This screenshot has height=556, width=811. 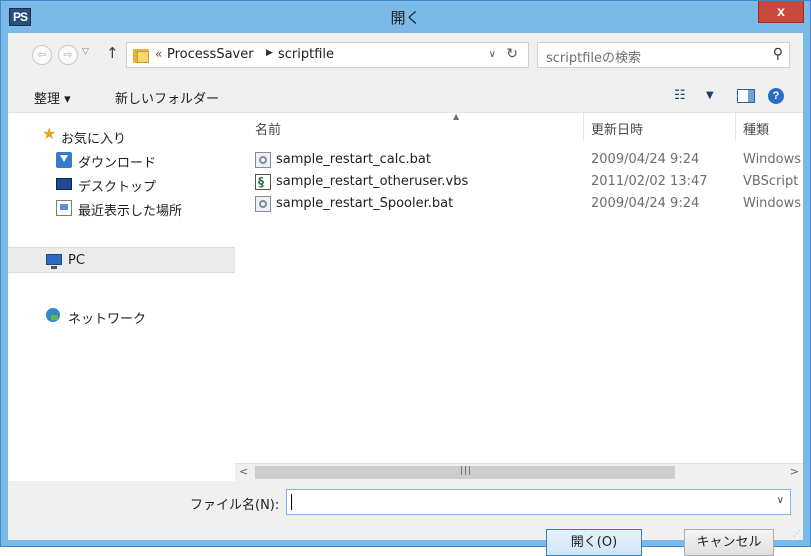 What do you see at coordinates (365, 203) in the screenshot?
I see `file-name: sample_restart_Spooler.bat` at bounding box center [365, 203].